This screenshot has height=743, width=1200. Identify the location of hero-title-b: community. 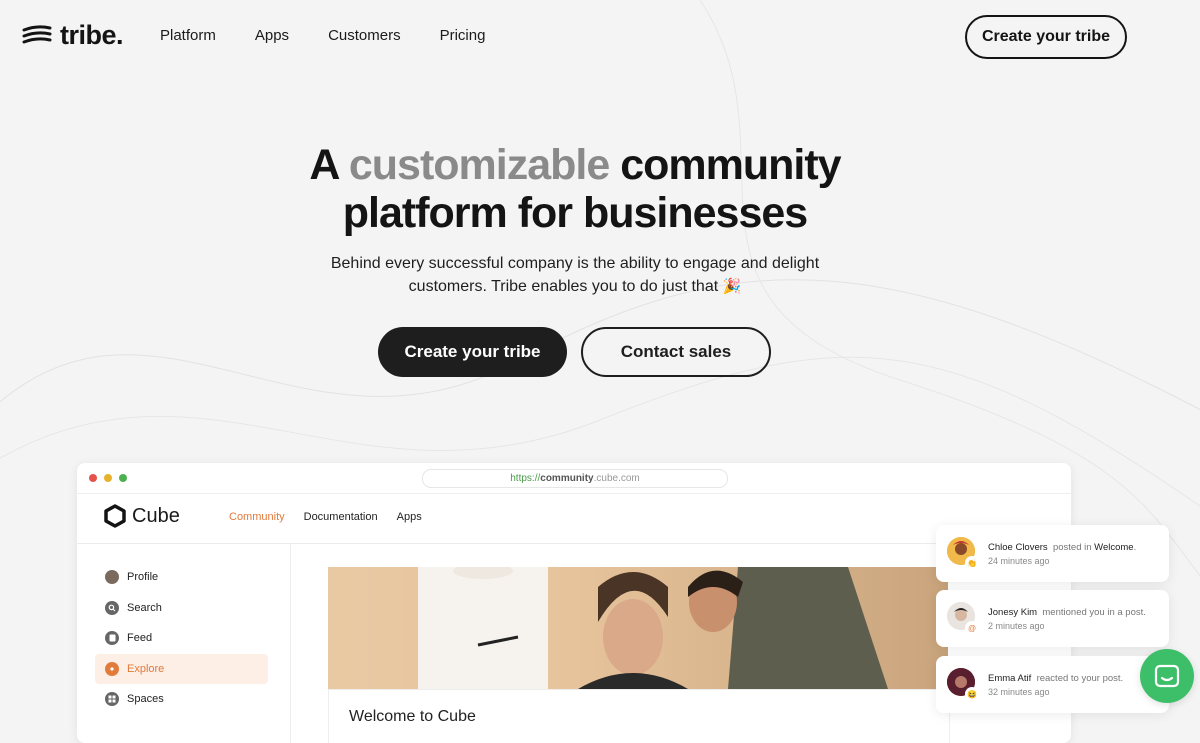
(730, 165).